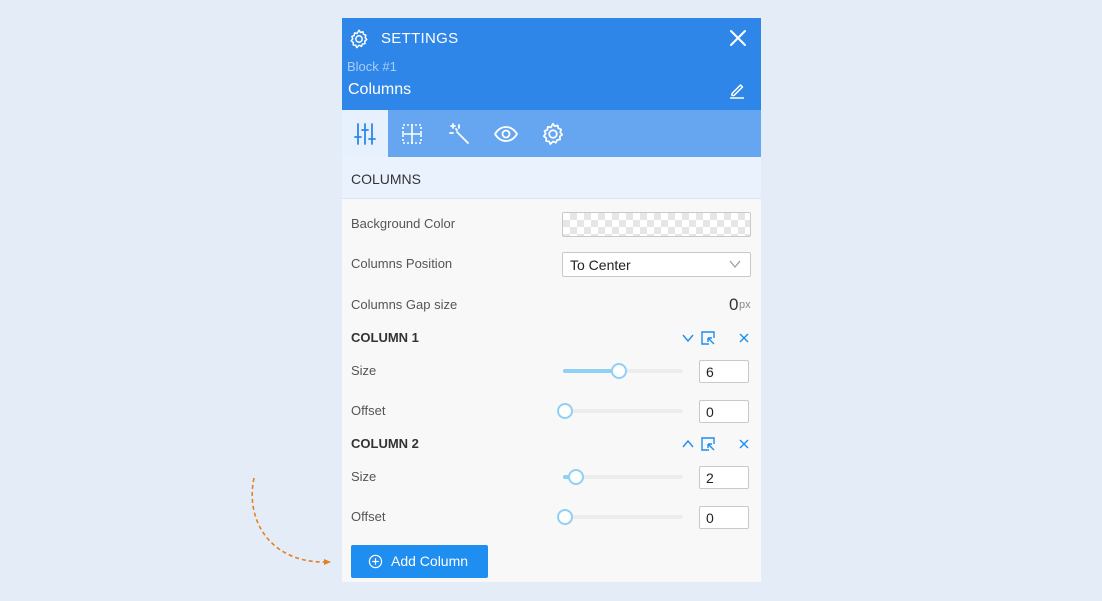  Describe the element at coordinates (737, 90) in the screenshot. I see `pencil-icon` at that location.